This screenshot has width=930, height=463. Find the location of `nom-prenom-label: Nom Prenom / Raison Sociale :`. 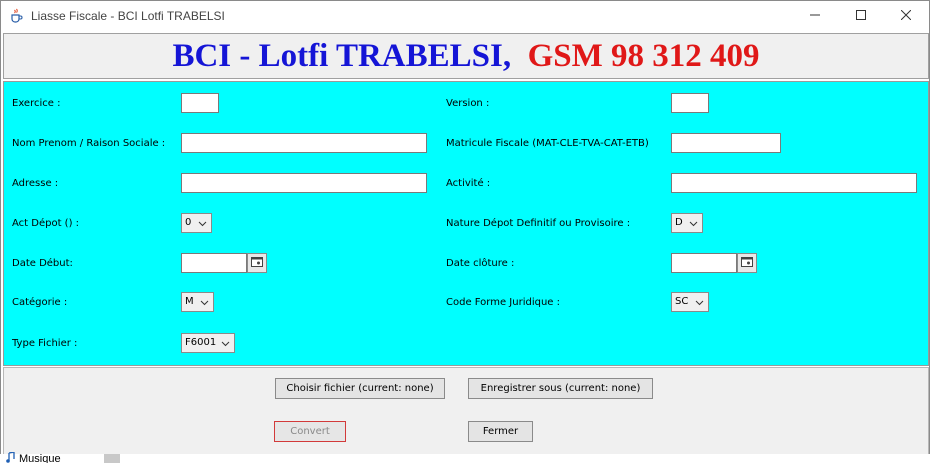

nom-prenom-label: Nom Prenom / Raison Sociale : is located at coordinates (89, 143).